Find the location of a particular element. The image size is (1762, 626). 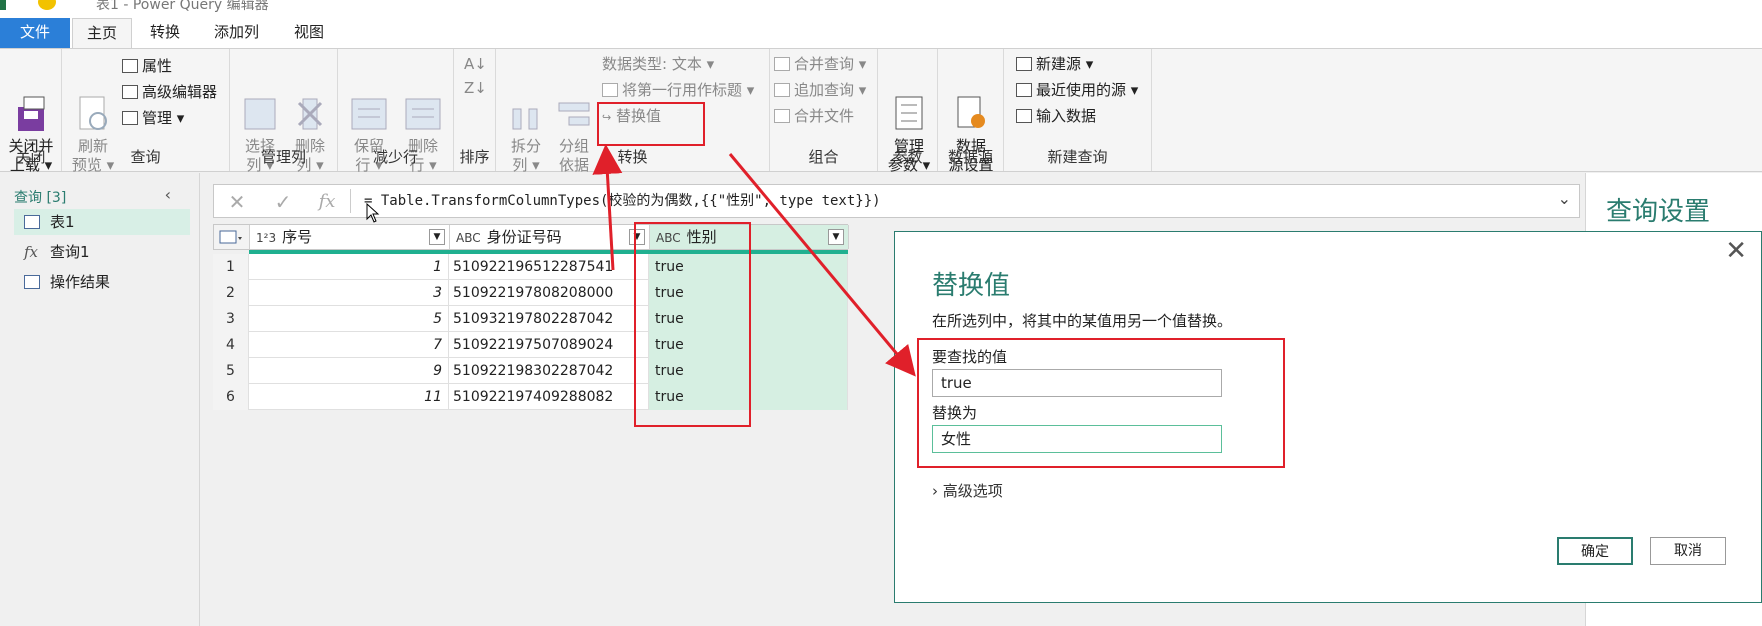

advanced-editor-icon is located at coordinates (130, 92).